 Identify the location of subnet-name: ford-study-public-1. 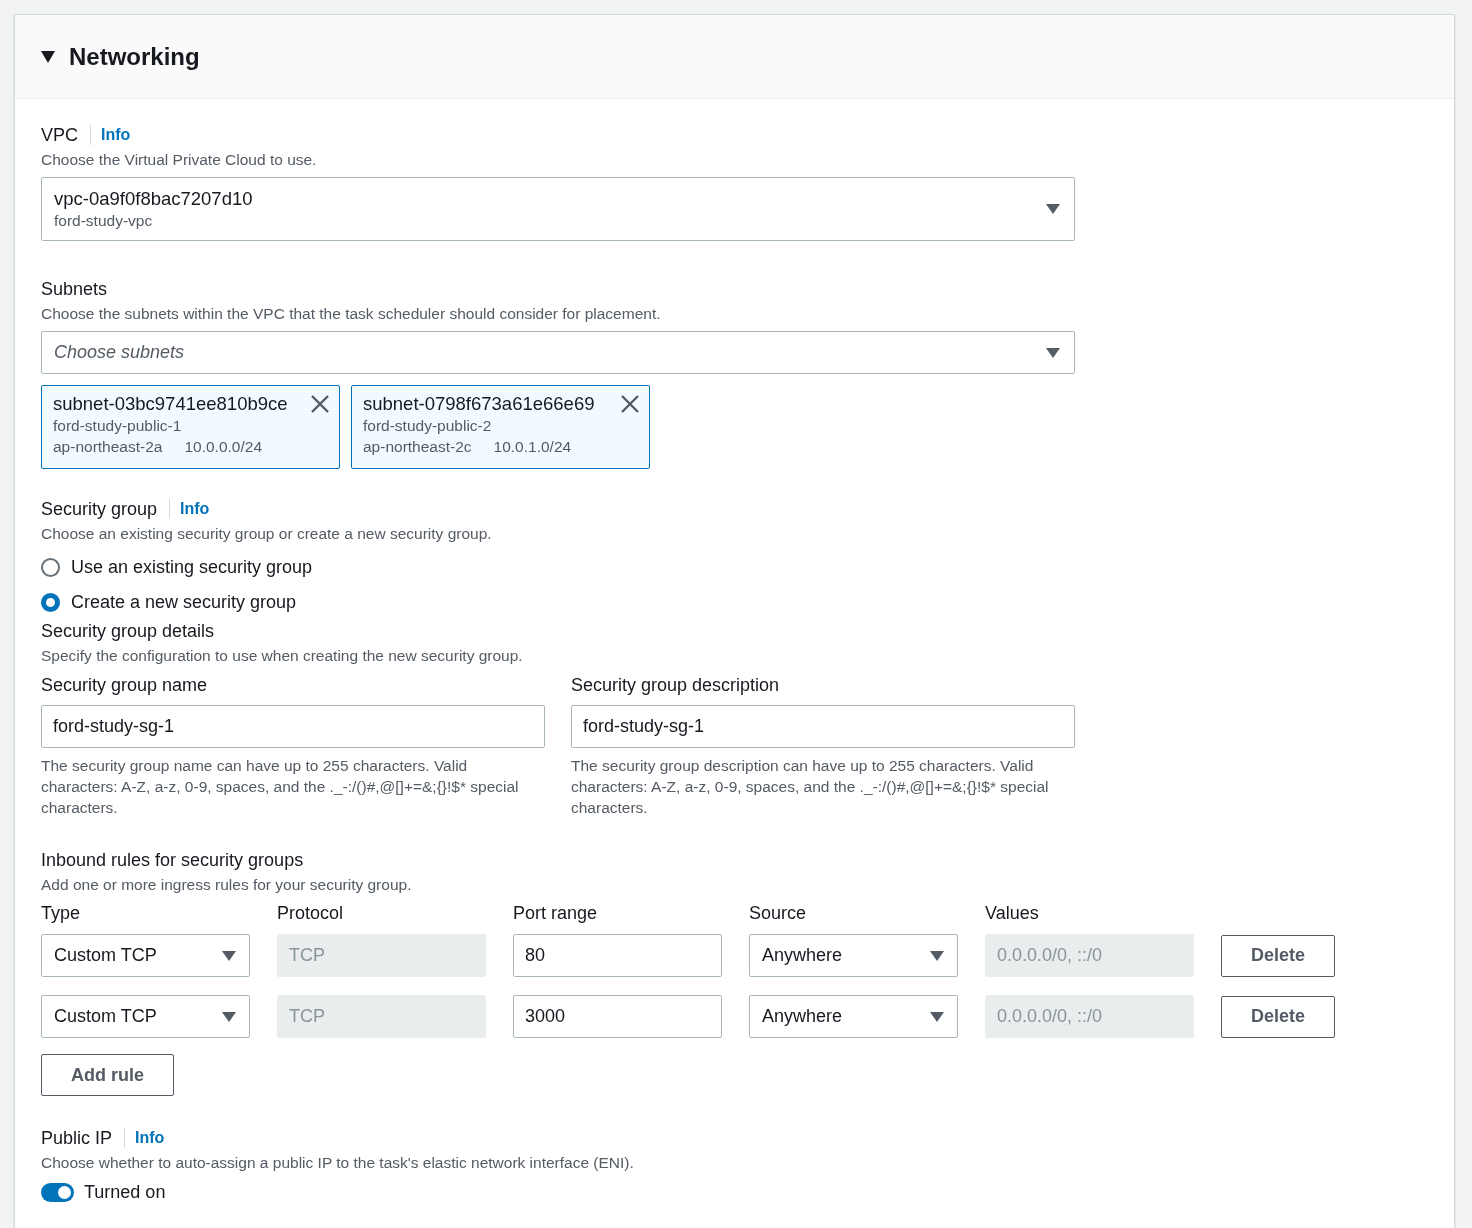
(118, 426).